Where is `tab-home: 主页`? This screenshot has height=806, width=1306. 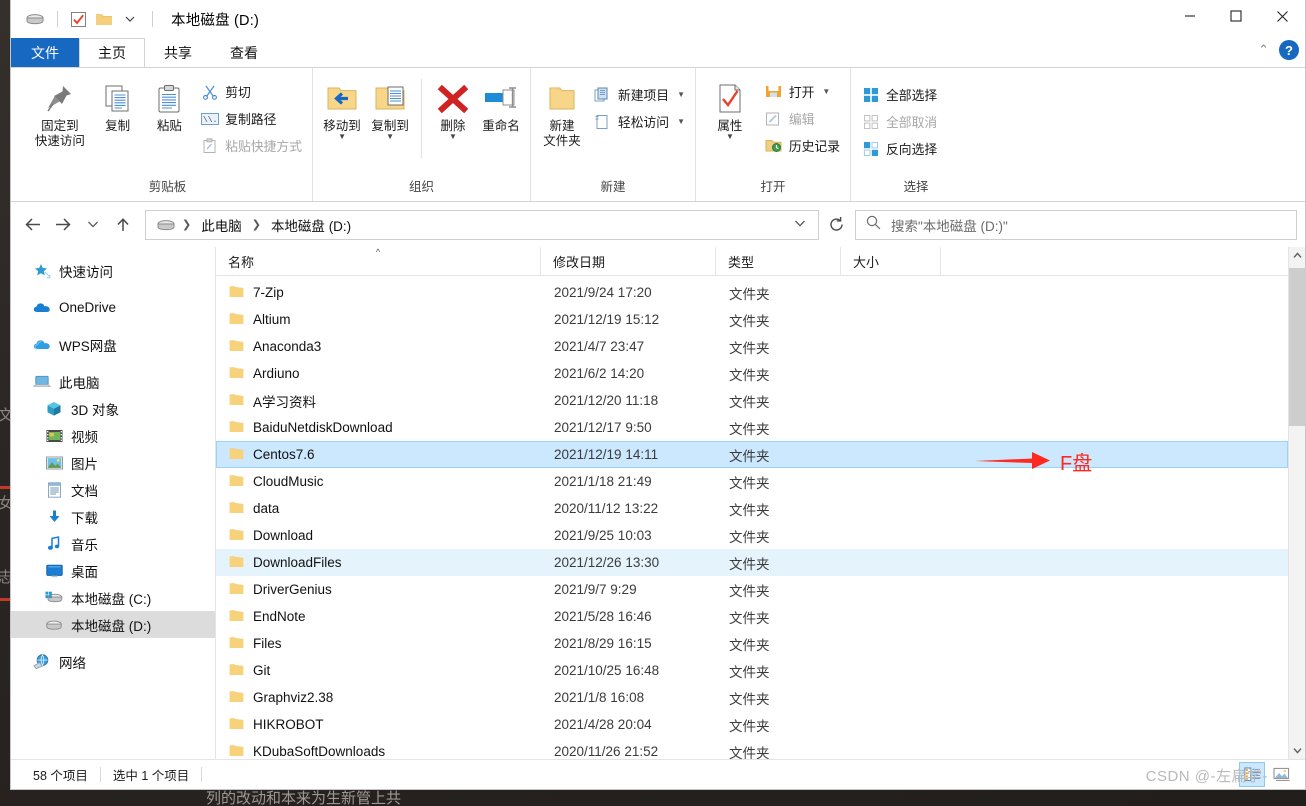
tab-home: 主页 is located at coordinates (112, 52).